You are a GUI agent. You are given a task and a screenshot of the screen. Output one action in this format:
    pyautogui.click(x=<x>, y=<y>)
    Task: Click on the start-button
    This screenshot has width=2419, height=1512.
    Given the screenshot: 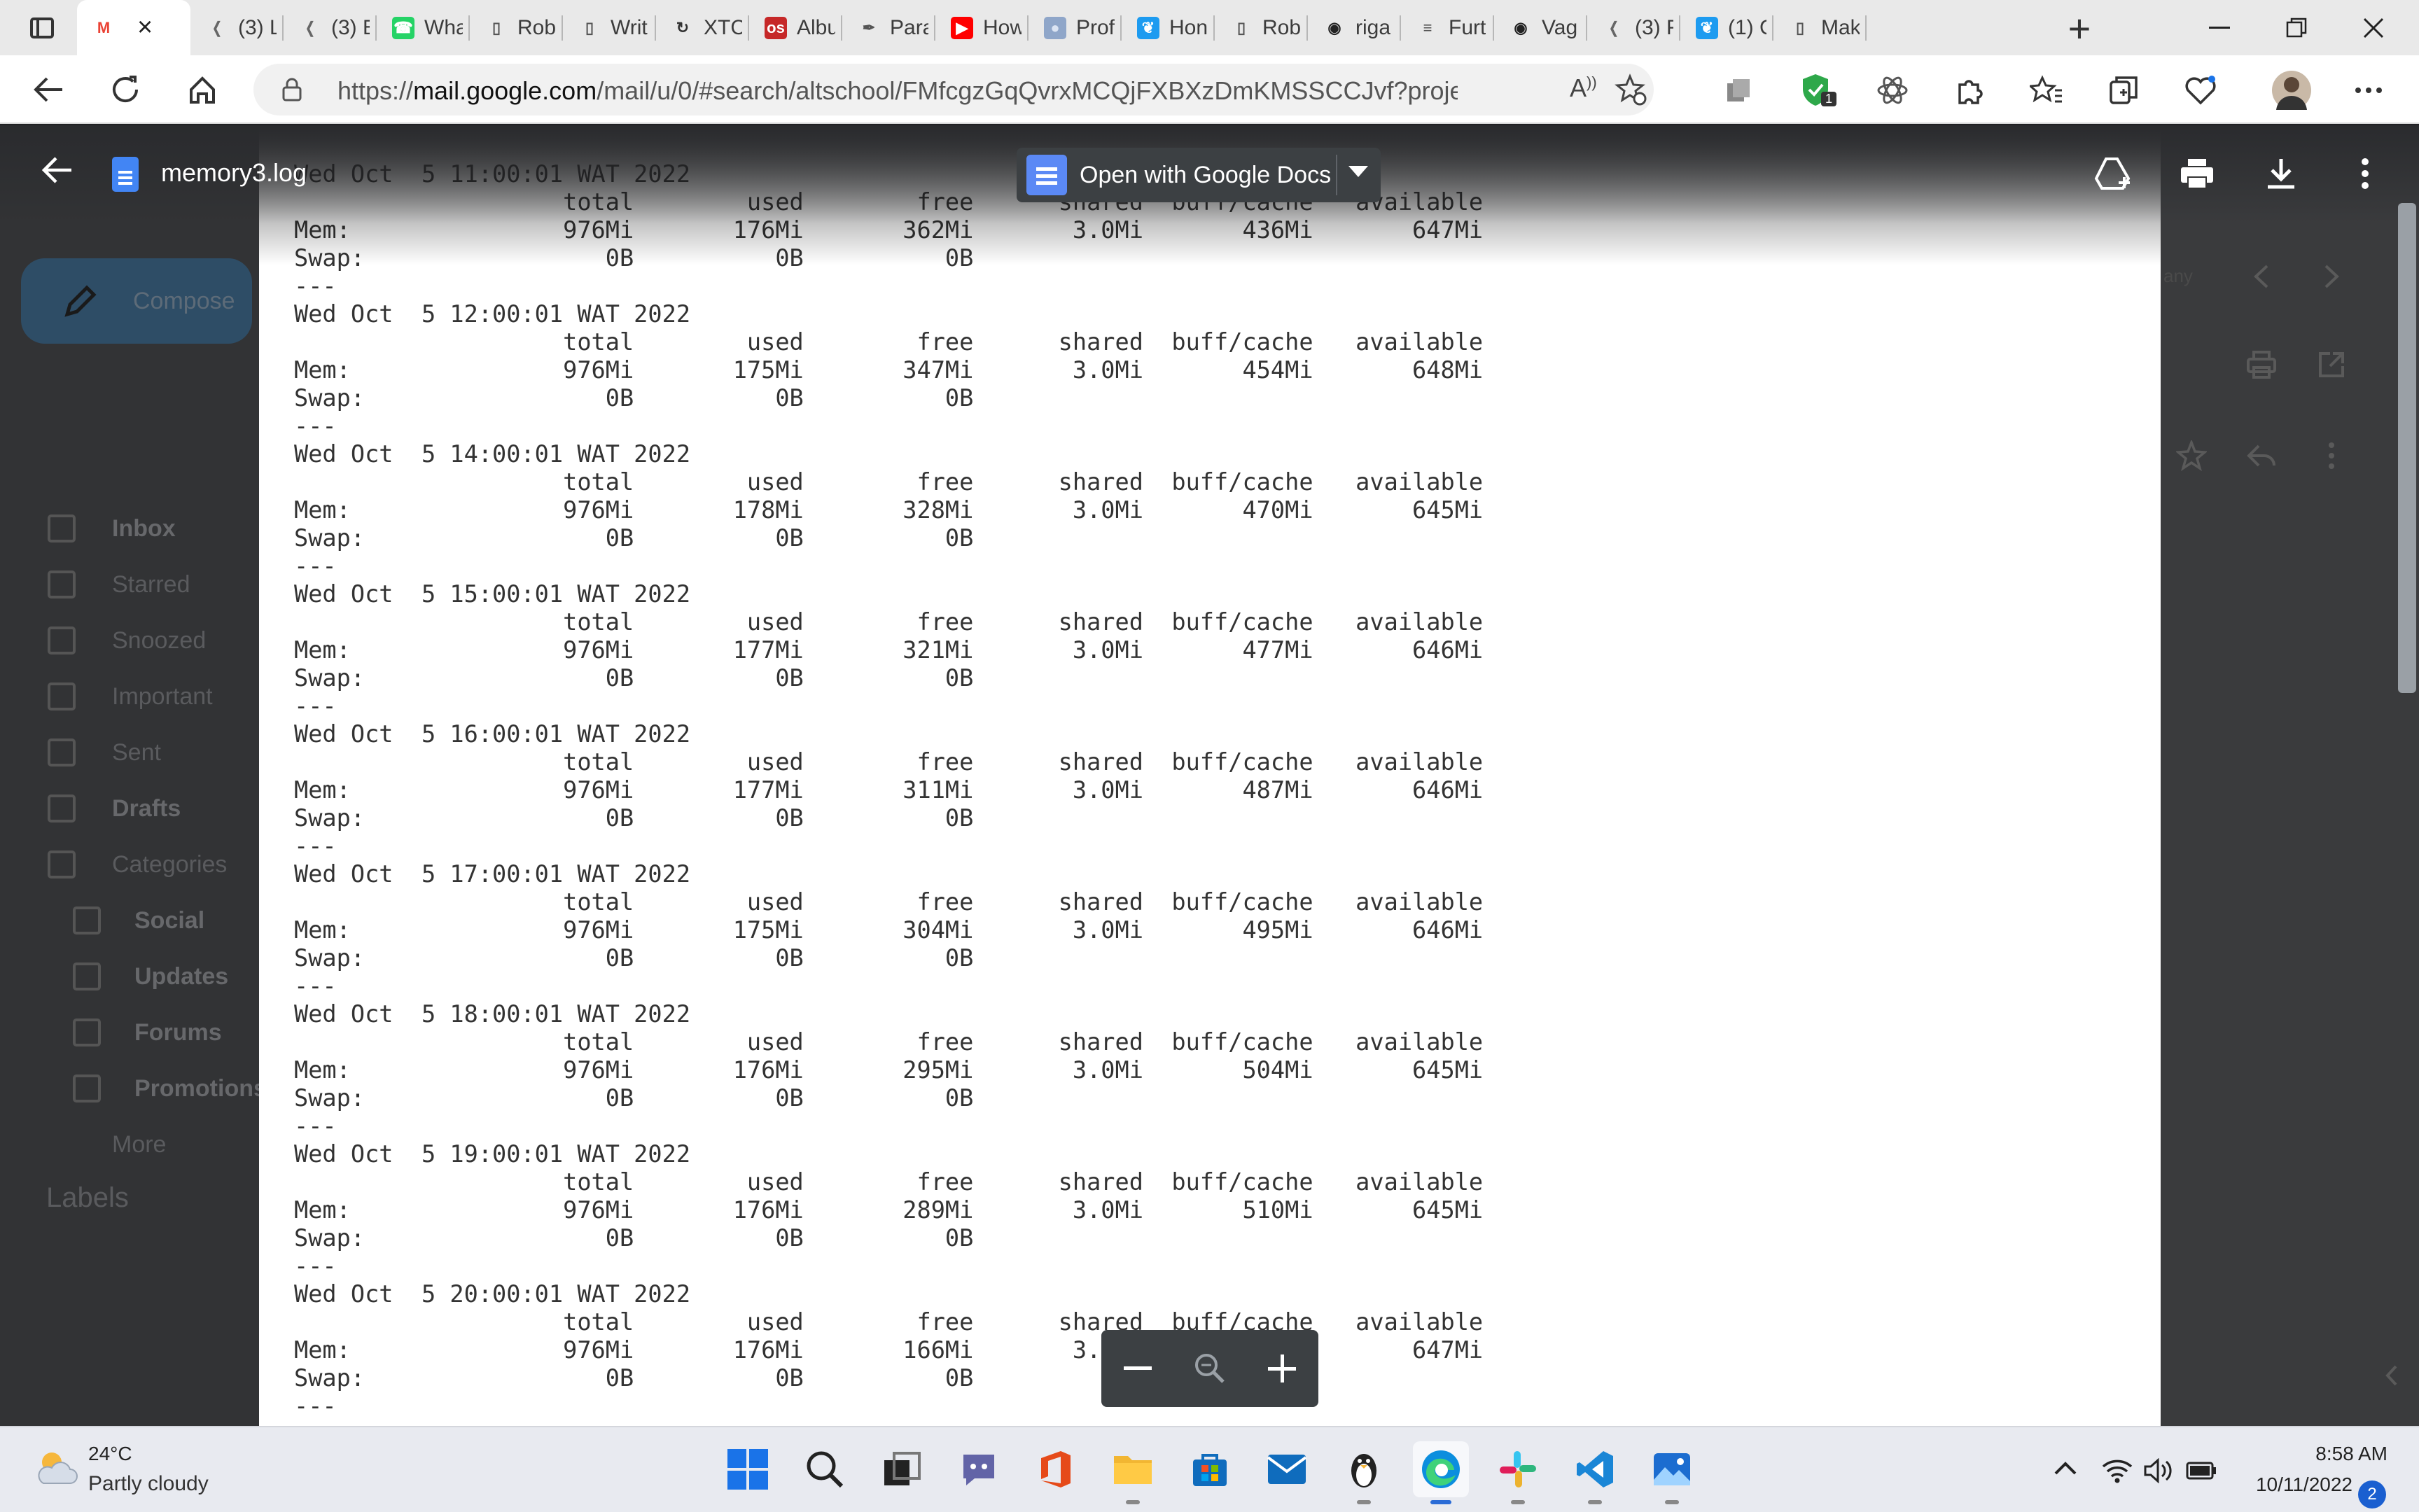 What is the action you would take?
    pyautogui.click(x=748, y=1469)
    